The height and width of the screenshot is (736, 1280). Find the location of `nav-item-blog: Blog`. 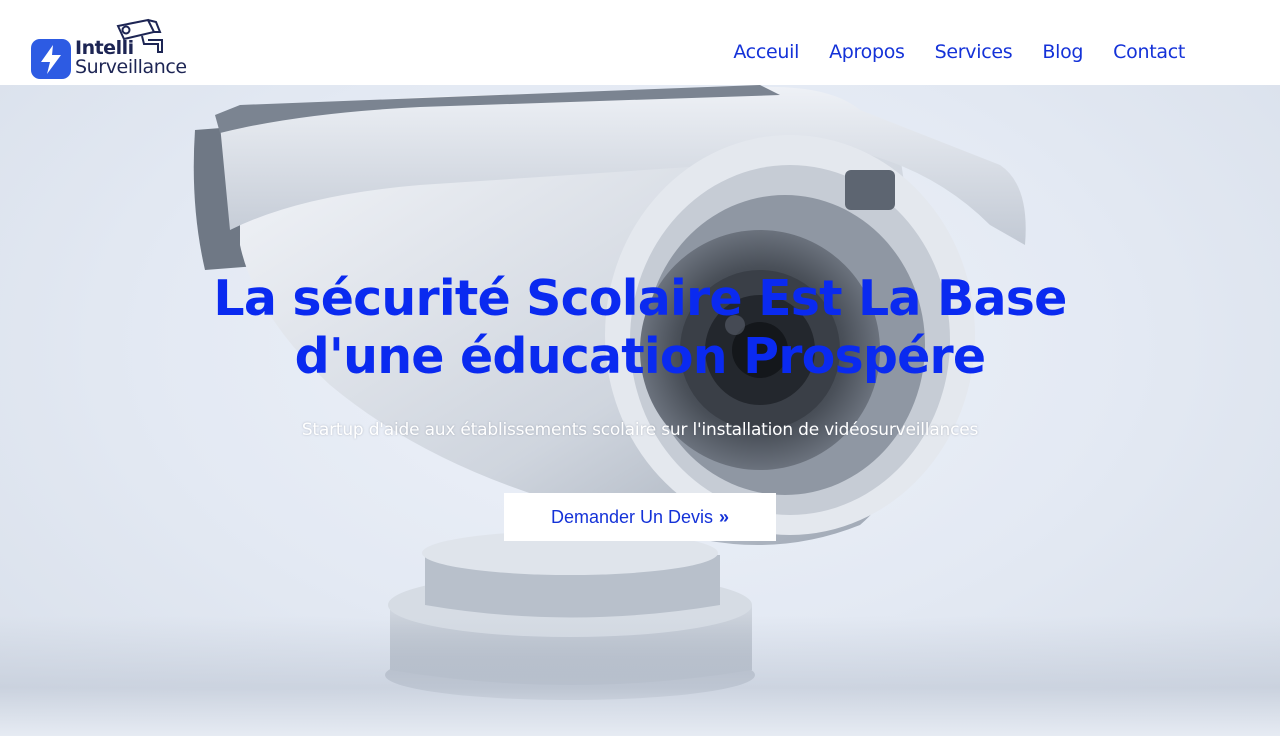

nav-item-blog: Blog is located at coordinates (1062, 52).